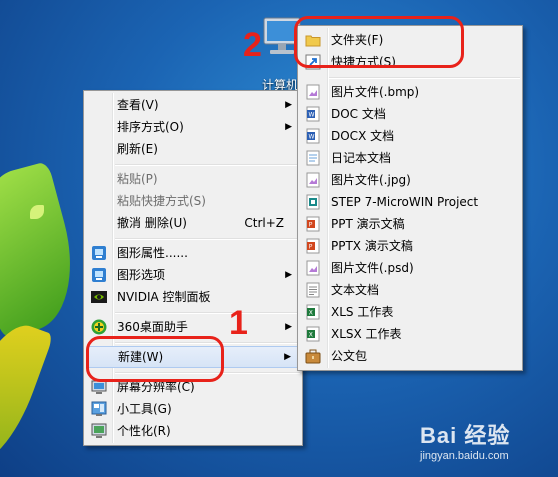 This screenshot has width=558, height=477. What do you see at coordinates (410, 136) in the screenshot?
I see `submenu-item-docx: W DOCX 文档` at bounding box center [410, 136].